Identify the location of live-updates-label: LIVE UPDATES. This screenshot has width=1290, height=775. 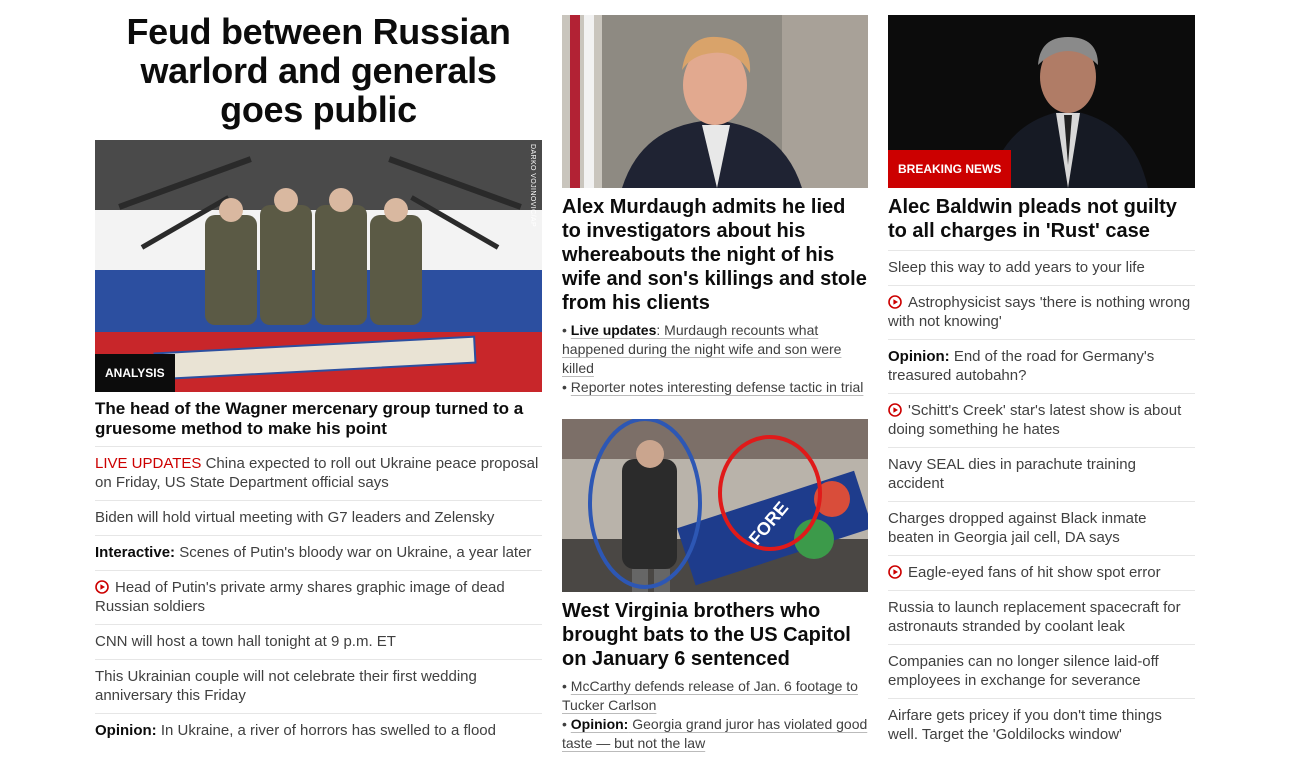
(148, 463).